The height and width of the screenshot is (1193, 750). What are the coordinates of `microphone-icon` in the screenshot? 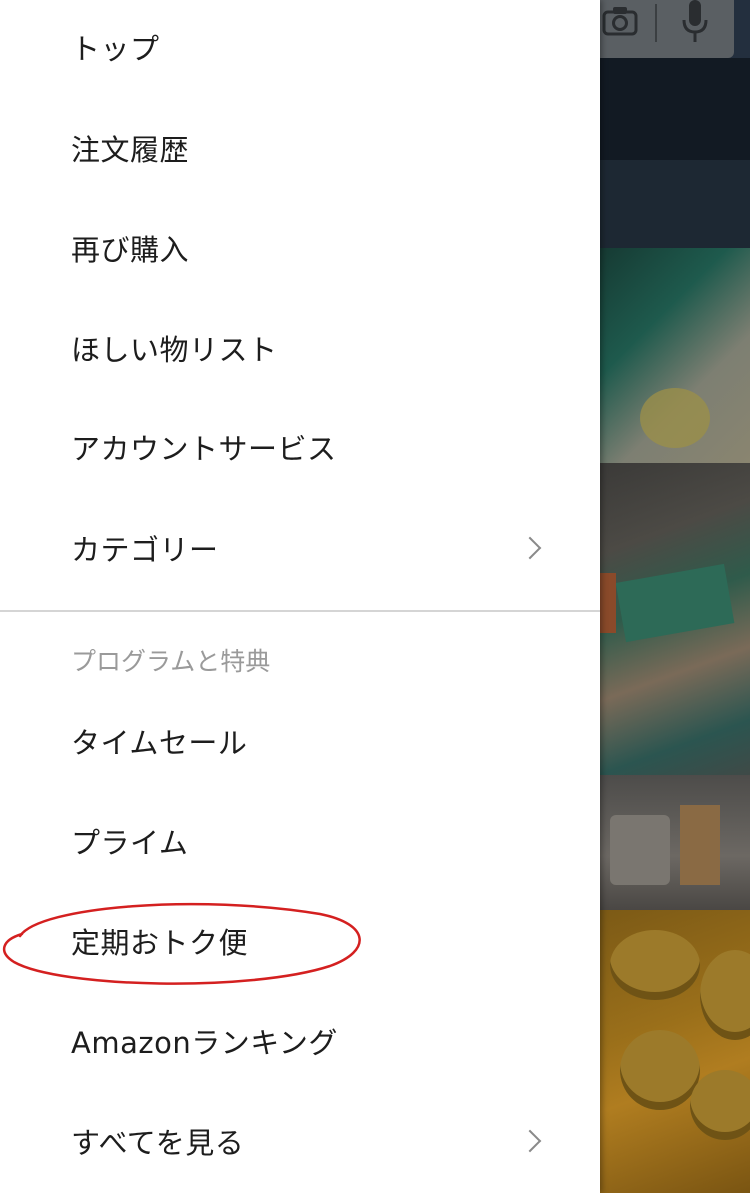 It's located at (695, 25).